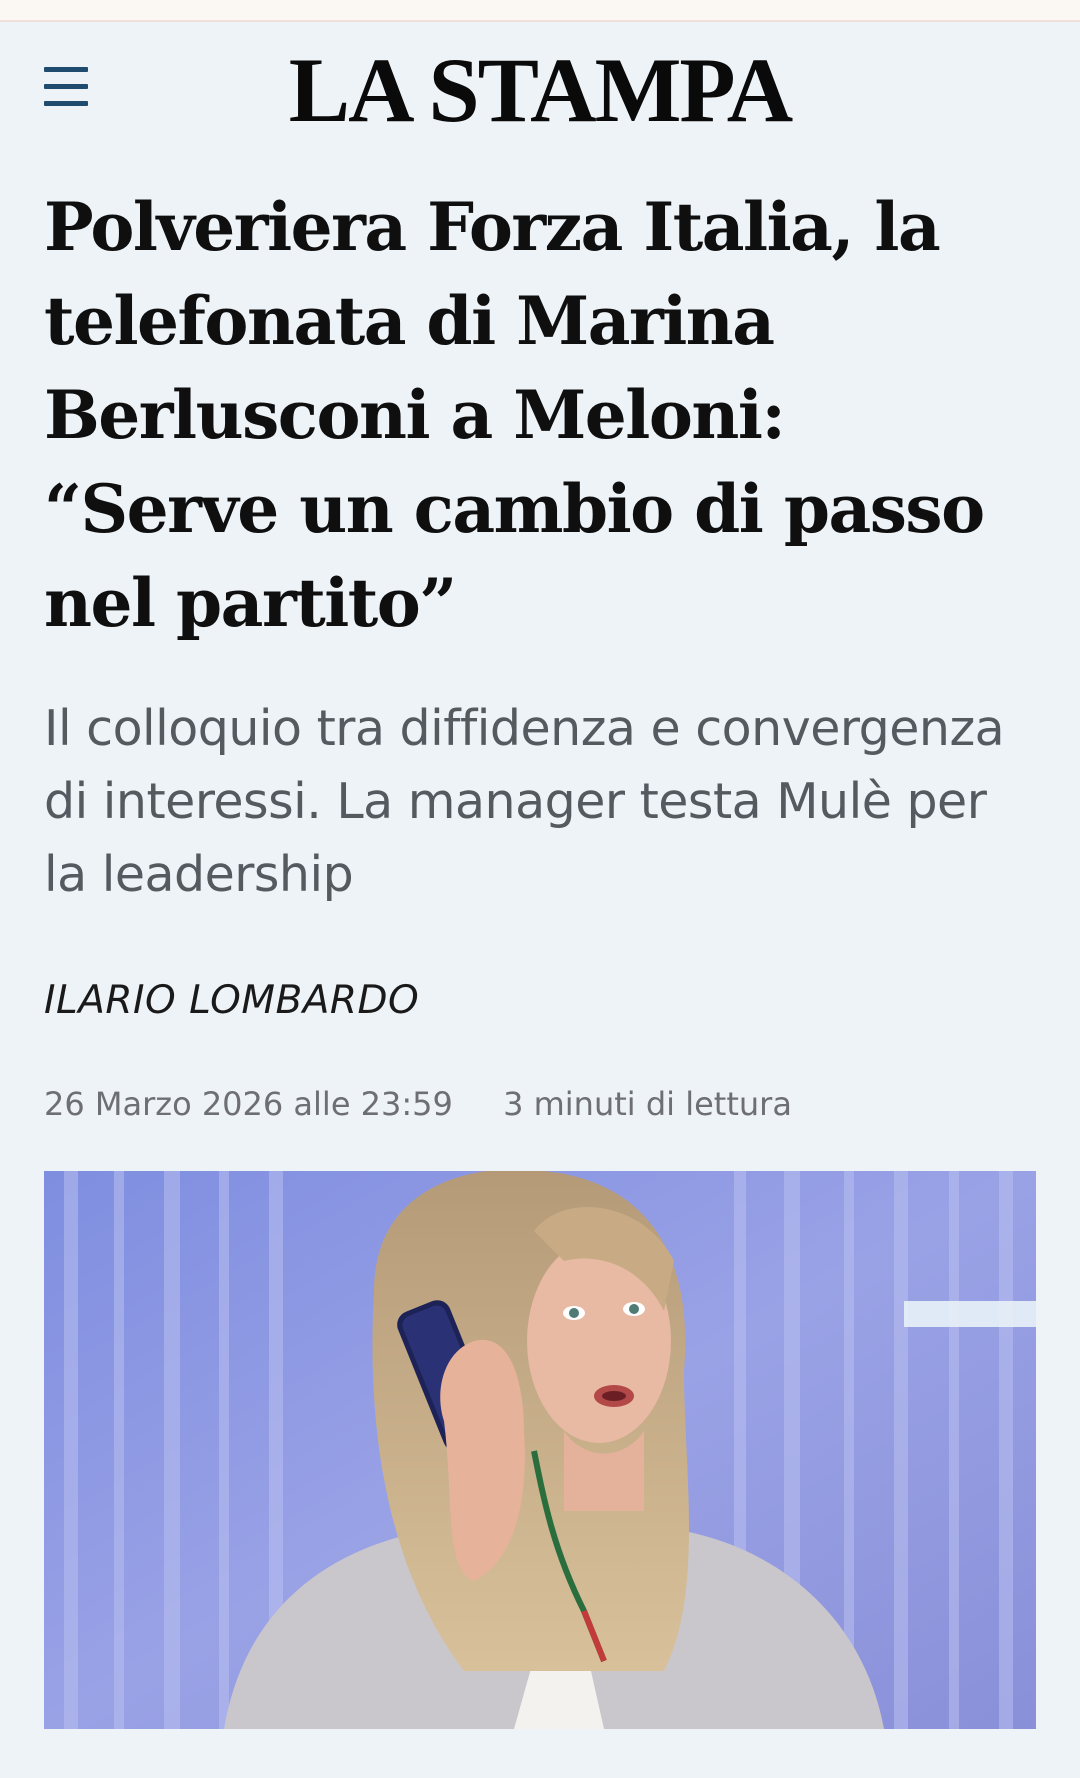 This screenshot has width=1080, height=1778. What do you see at coordinates (231, 1001) in the screenshot?
I see `article-author: ILARIO LOMBARDO` at bounding box center [231, 1001].